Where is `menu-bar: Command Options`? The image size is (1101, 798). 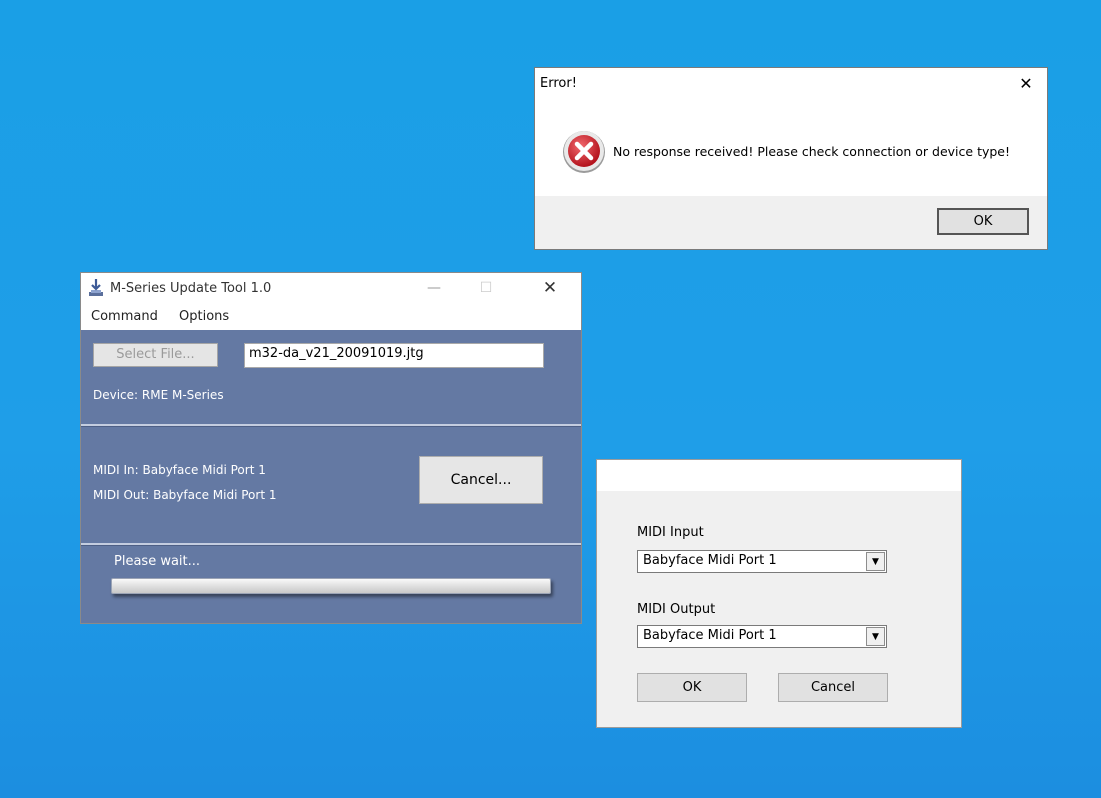
menu-bar: Command Options is located at coordinates (331, 316).